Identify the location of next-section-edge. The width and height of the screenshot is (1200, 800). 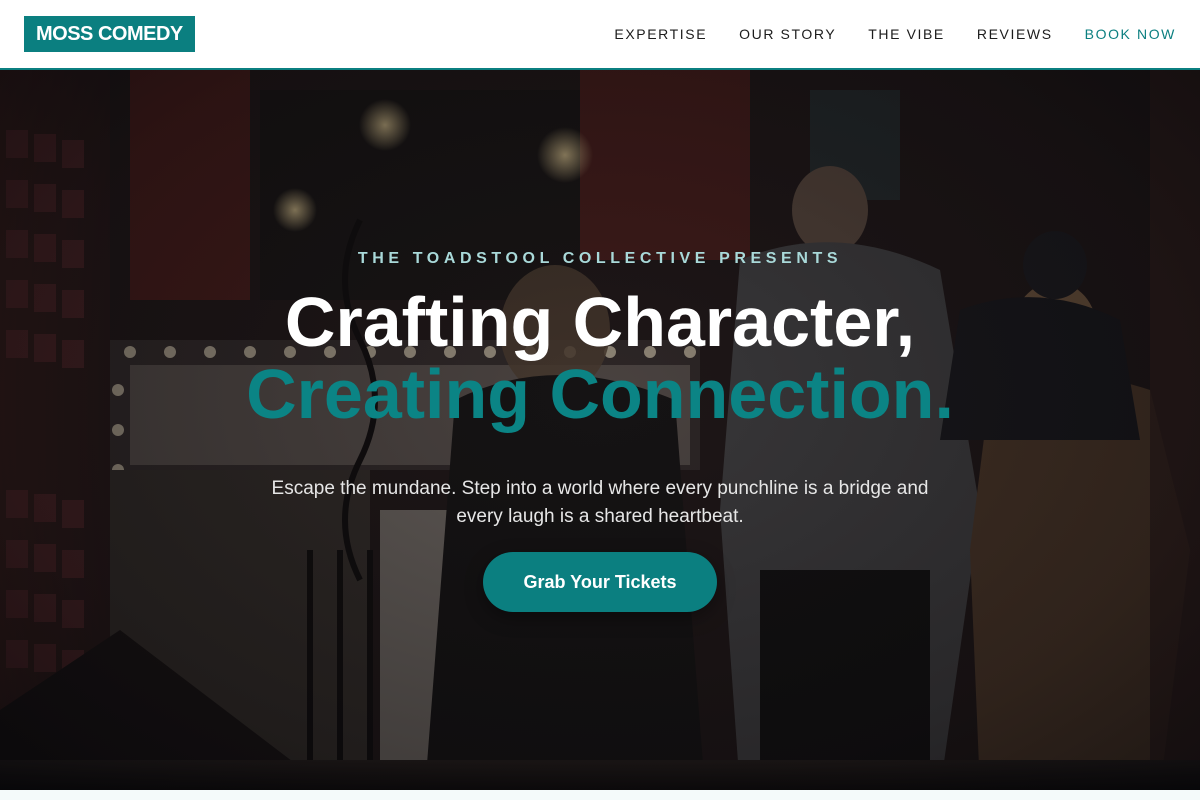
(600, 795).